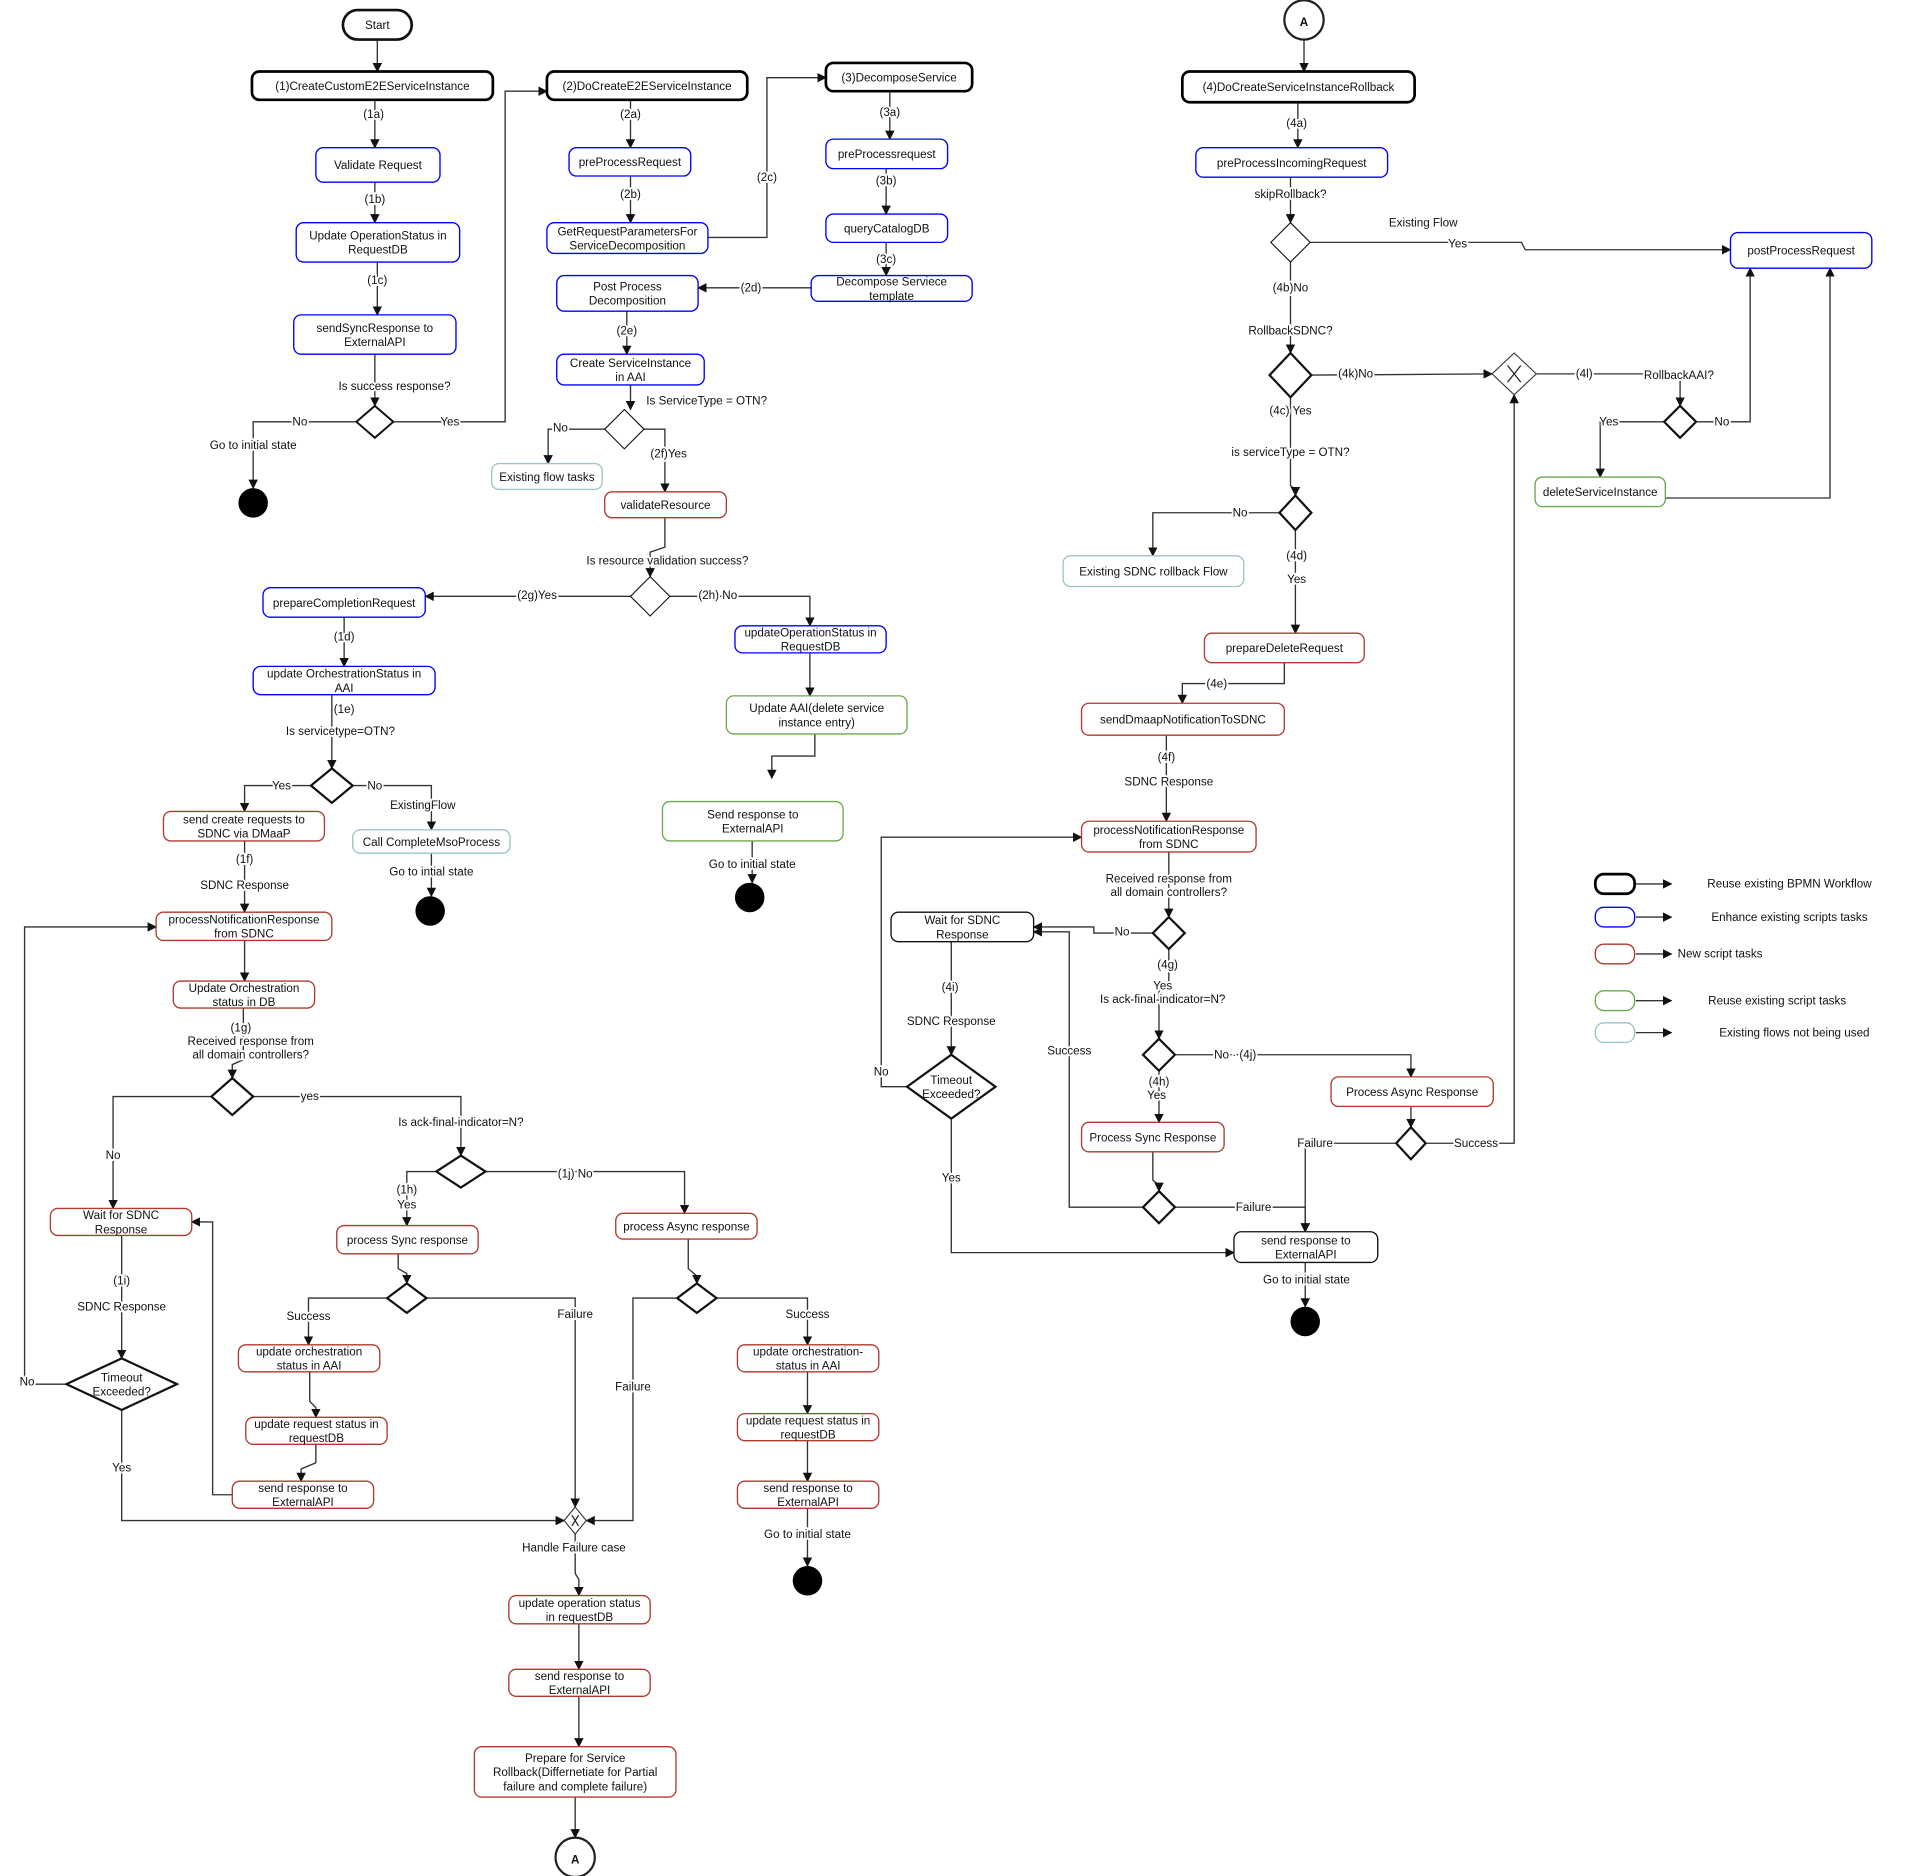 The height and width of the screenshot is (1876, 1905). Describe the element at coordinates (1412, 1092) in the screenshot. I see `node-nR23: Process Async Response` at that location.